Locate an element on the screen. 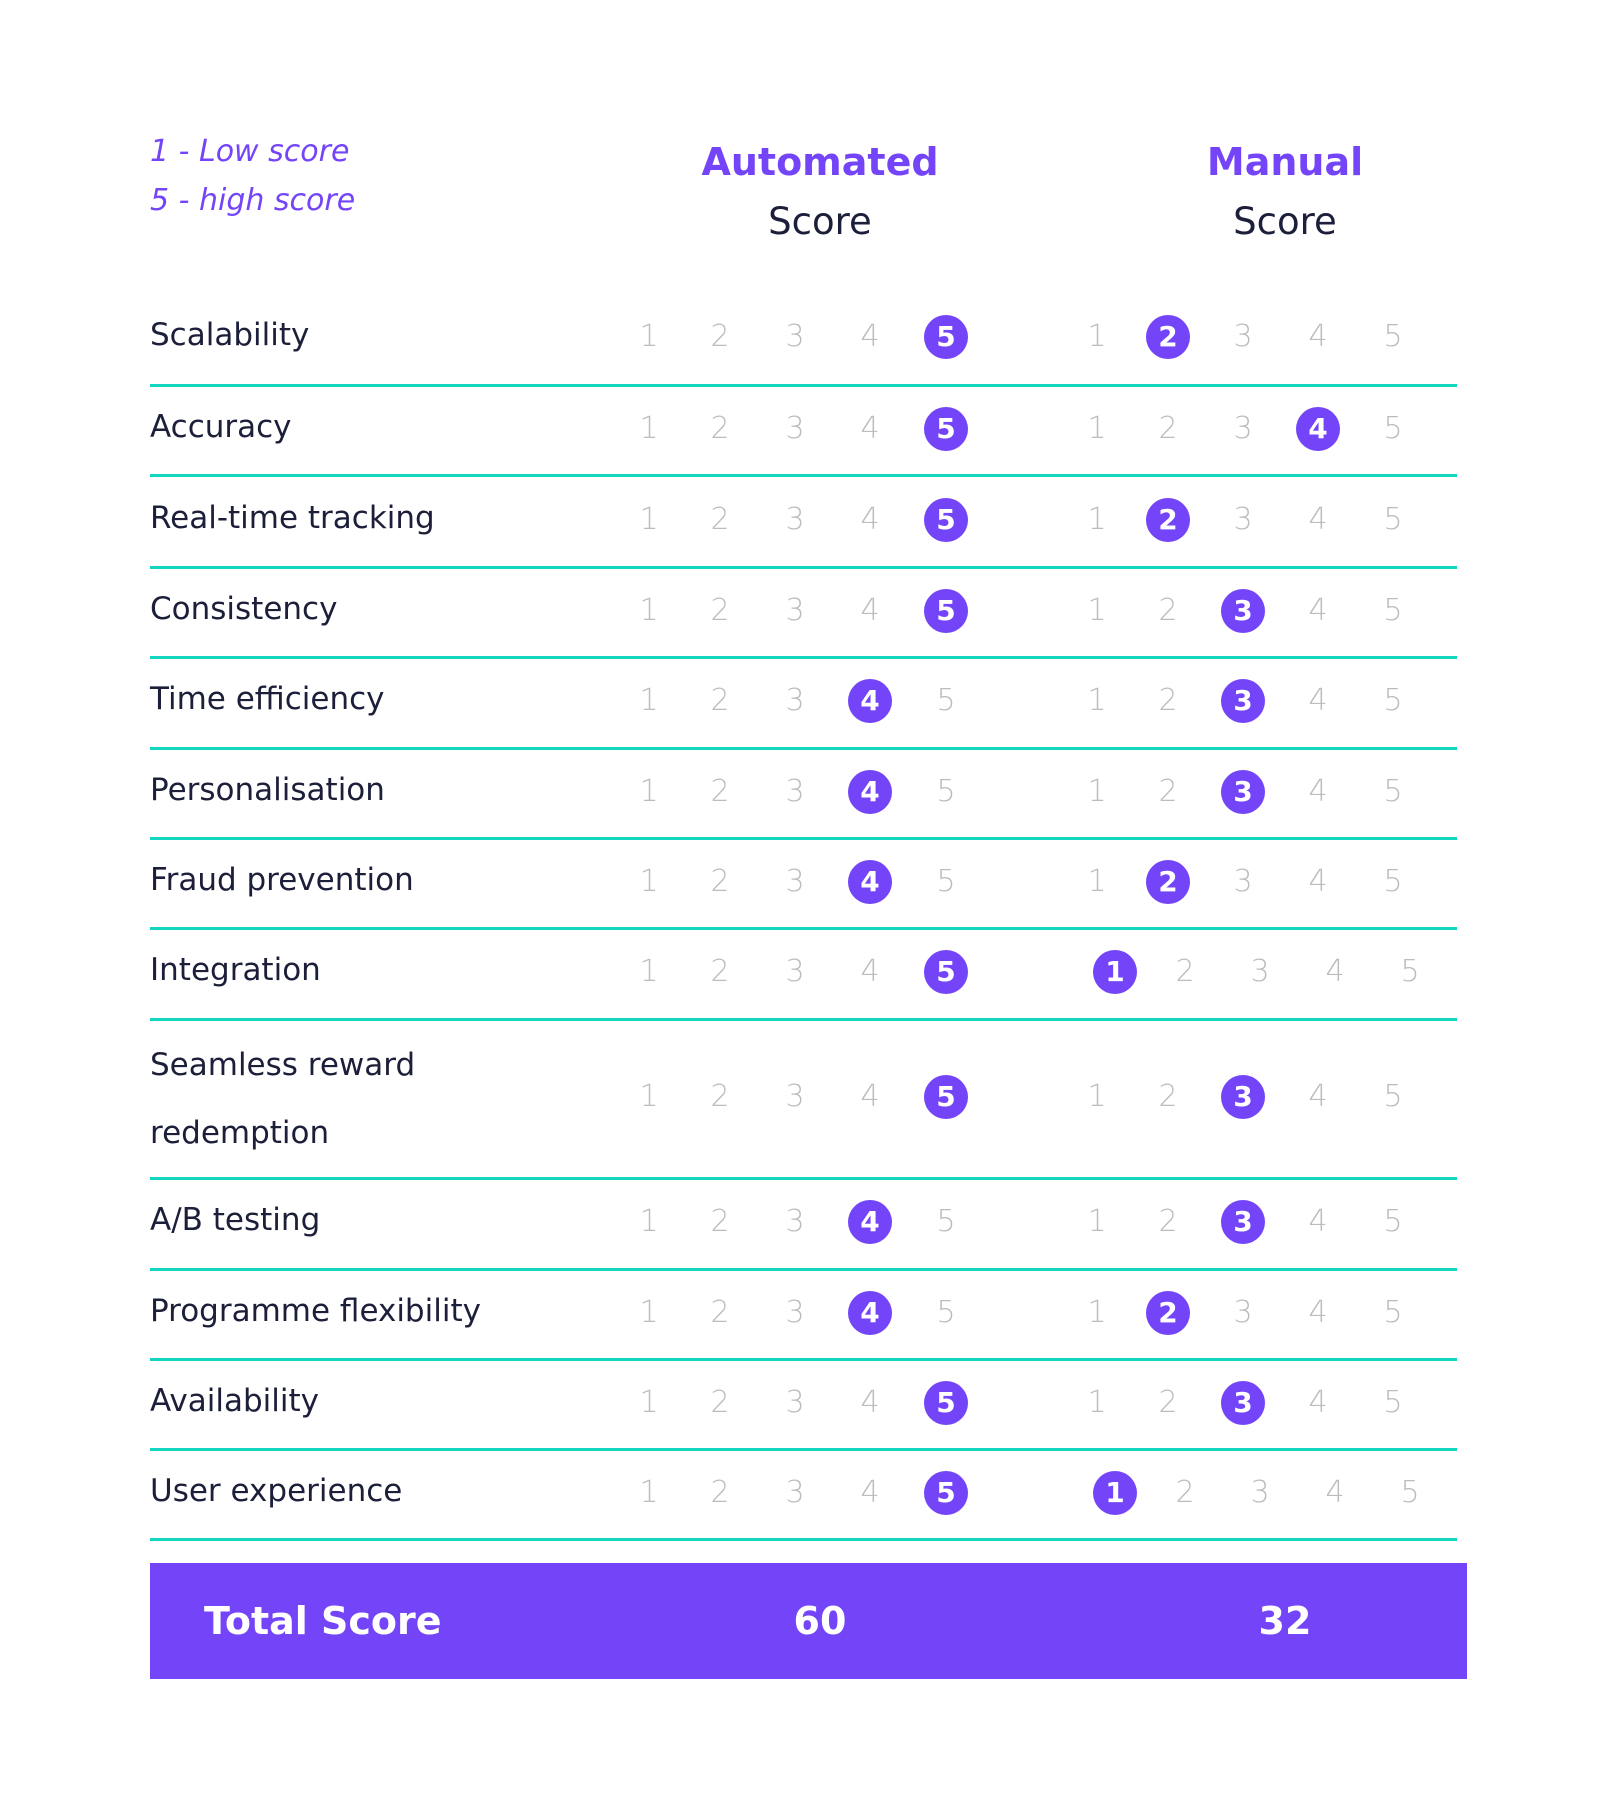  score-row: Seamless reward redemption 1 2 3 4 5 1 2 3 4 5 is located at coordinates (803, 1100).